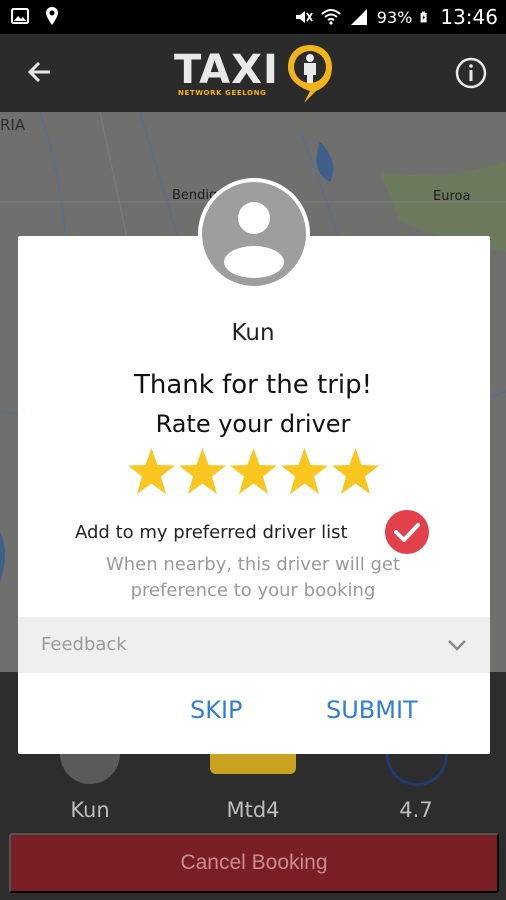 The height and width of the screenshot is (900, 506). What do you see at coordinates (253, 17) in the screenshot?
I see `status-bar: 93% 13:46` at bounding box center [253, 17].